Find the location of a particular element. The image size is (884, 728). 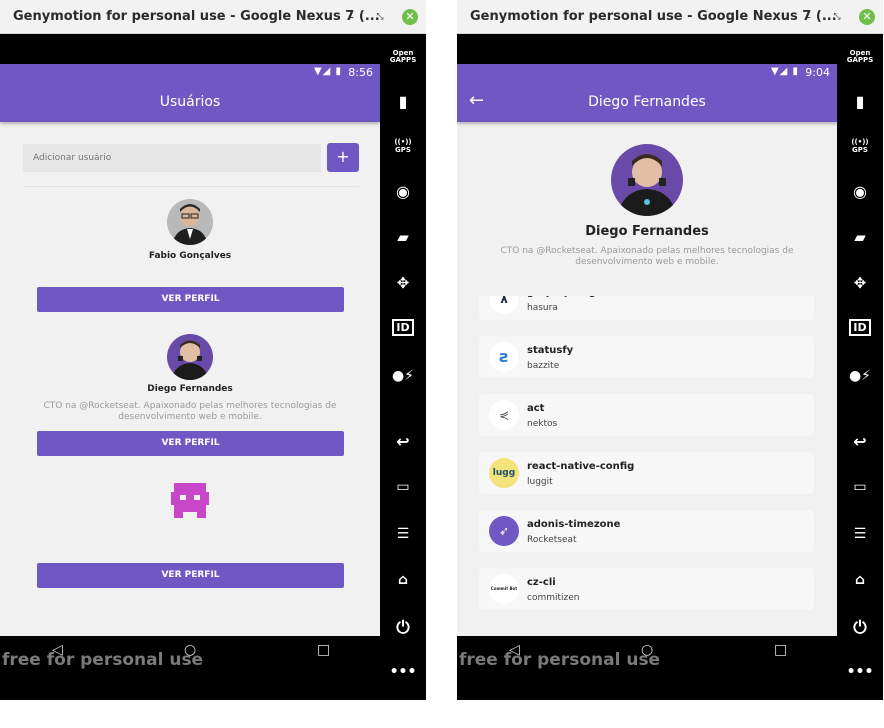

repo-owner: Rocketseat is located at coordinates (552, 540).